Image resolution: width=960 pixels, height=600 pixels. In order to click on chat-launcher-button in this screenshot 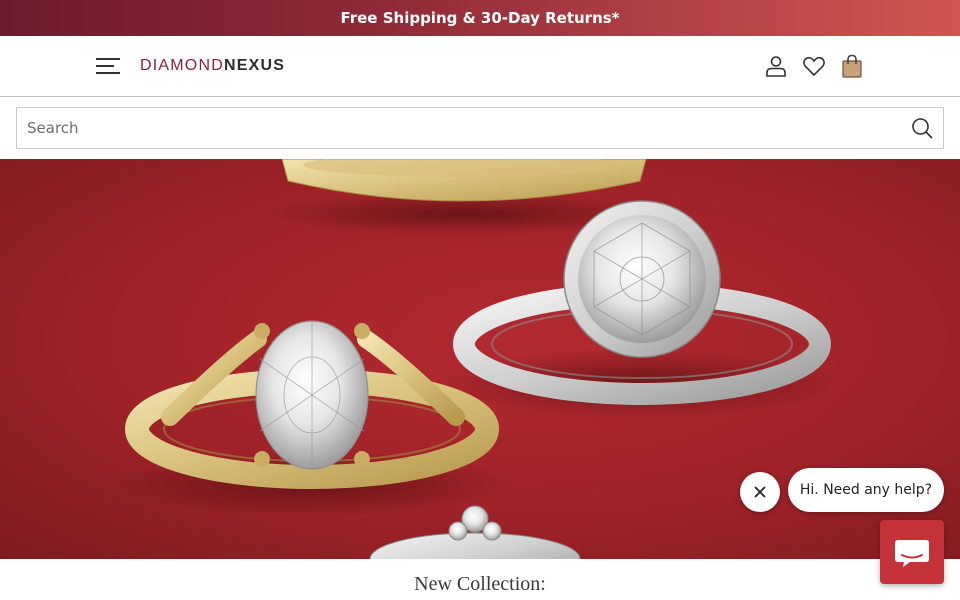, I will do `click(912, 552)`.